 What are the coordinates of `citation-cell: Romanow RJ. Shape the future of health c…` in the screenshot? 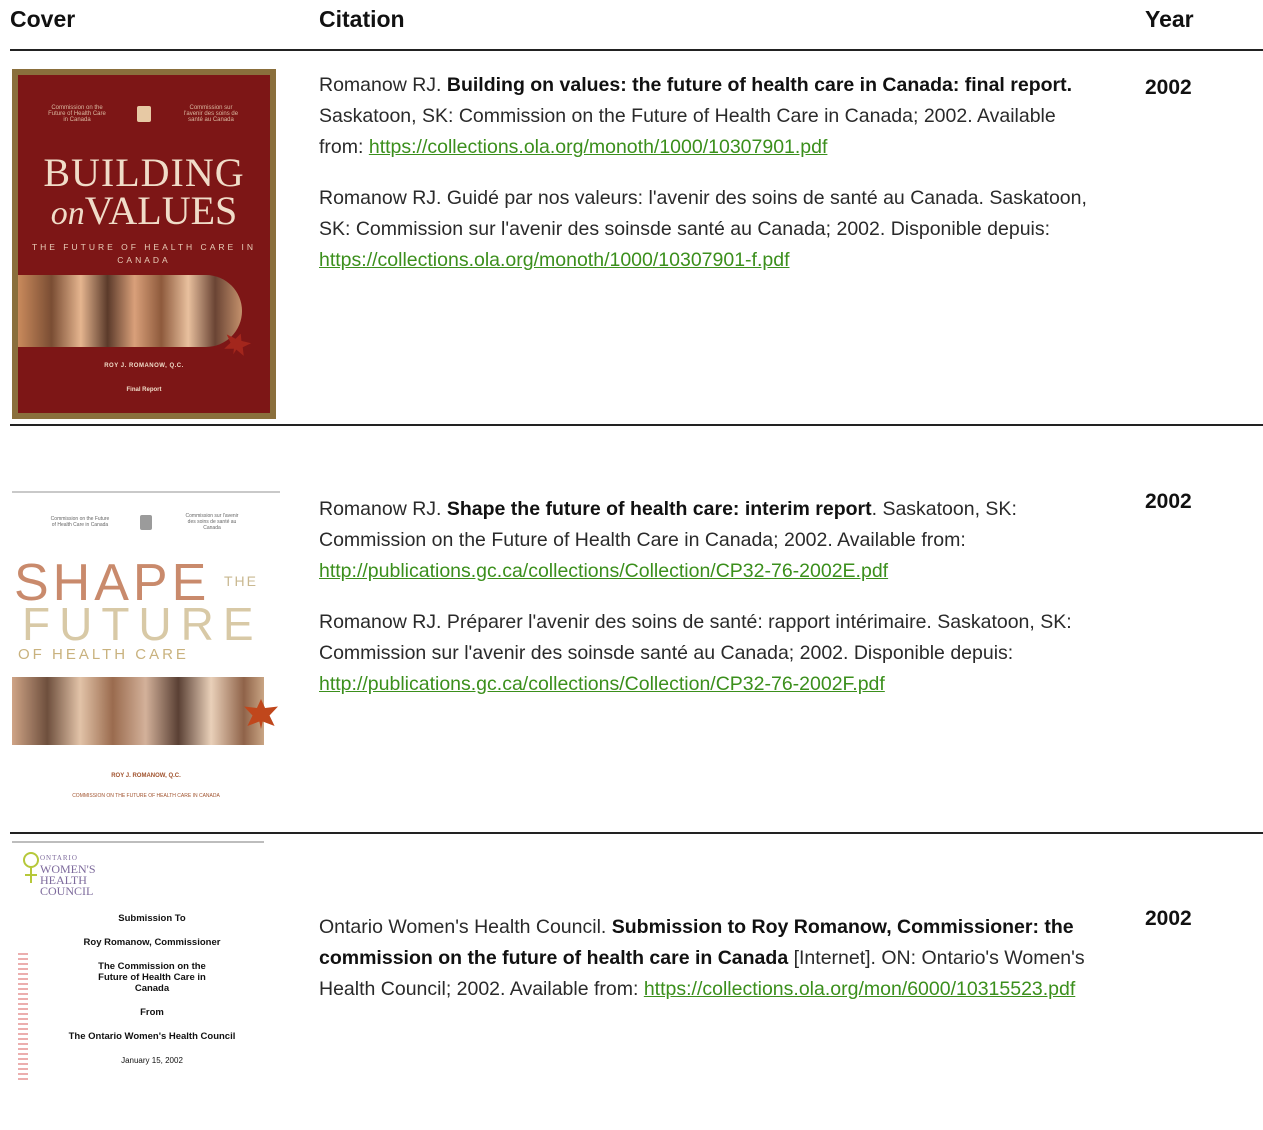 It's located at (709, 597).